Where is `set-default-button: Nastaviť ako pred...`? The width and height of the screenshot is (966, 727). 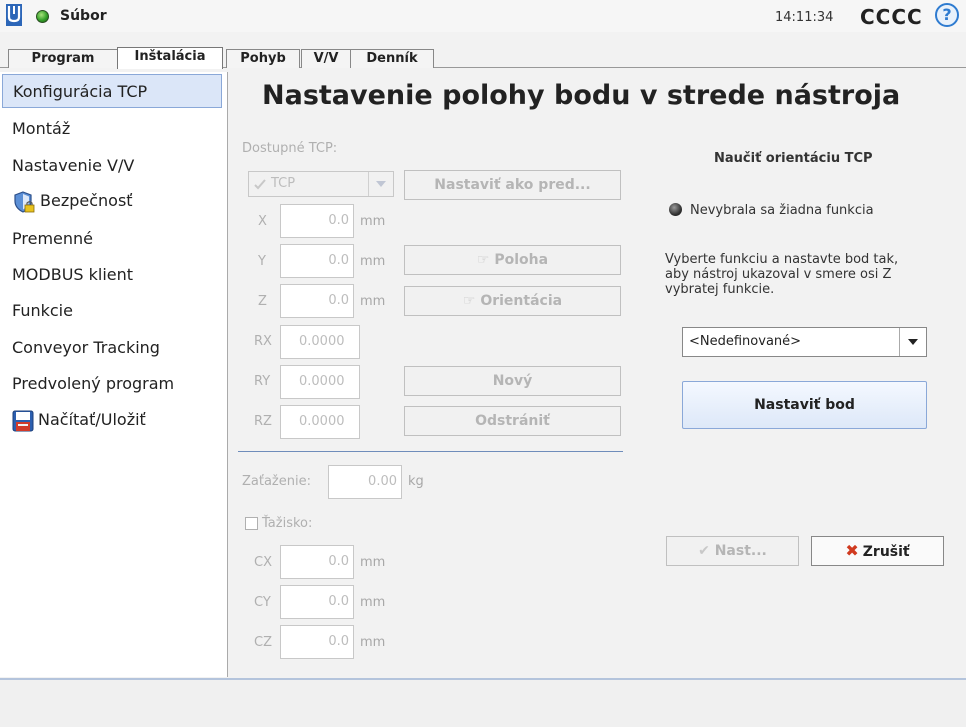 set-default-button: Nastaviť ako pred... is located at coordinates (512, 185).